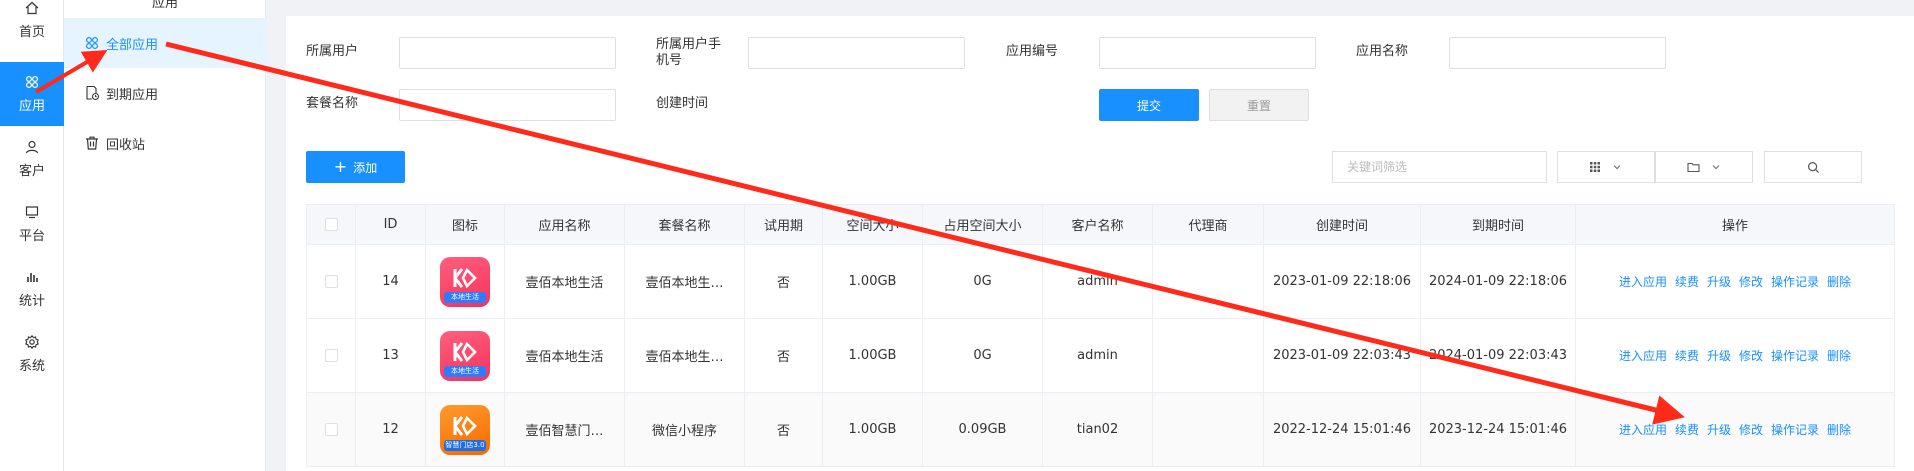  What do you see at coordinates (32, 82) in the screenshot?
I see `apps-icon` at bounding box center [32, 82].